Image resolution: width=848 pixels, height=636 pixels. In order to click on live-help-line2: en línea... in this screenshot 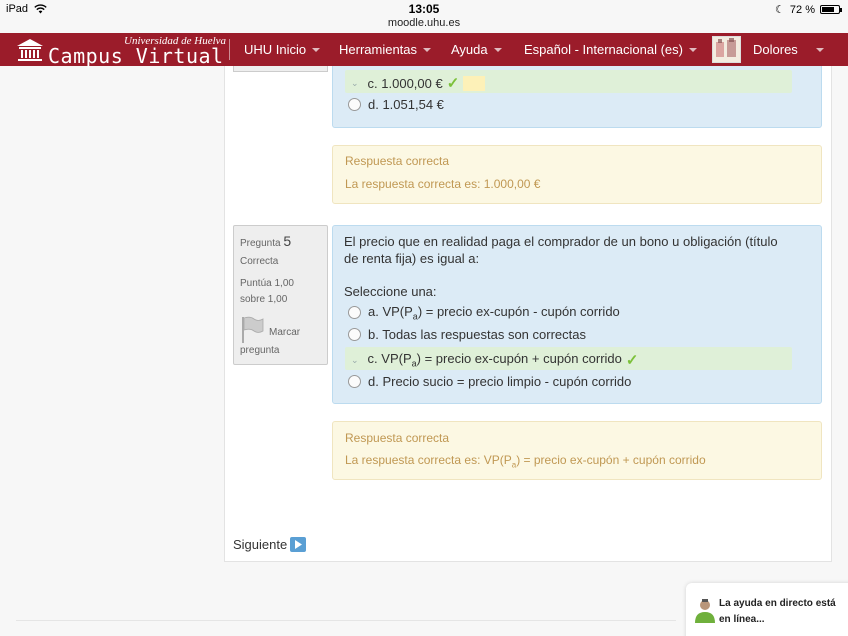, I will do `click(742, 619)`.